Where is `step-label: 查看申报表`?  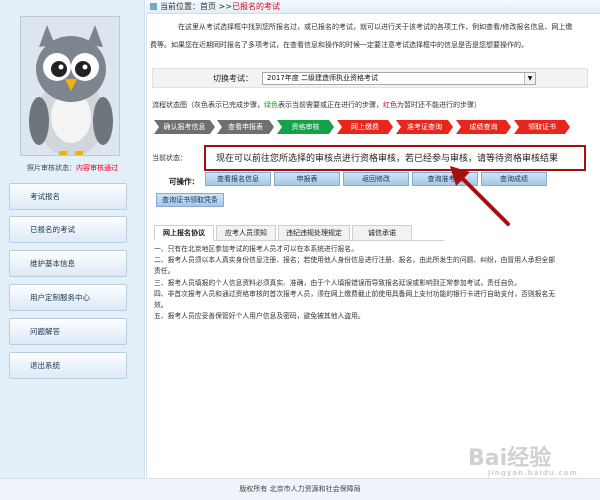
step-label: 查看申报表 is located at coordinates (245, 127).